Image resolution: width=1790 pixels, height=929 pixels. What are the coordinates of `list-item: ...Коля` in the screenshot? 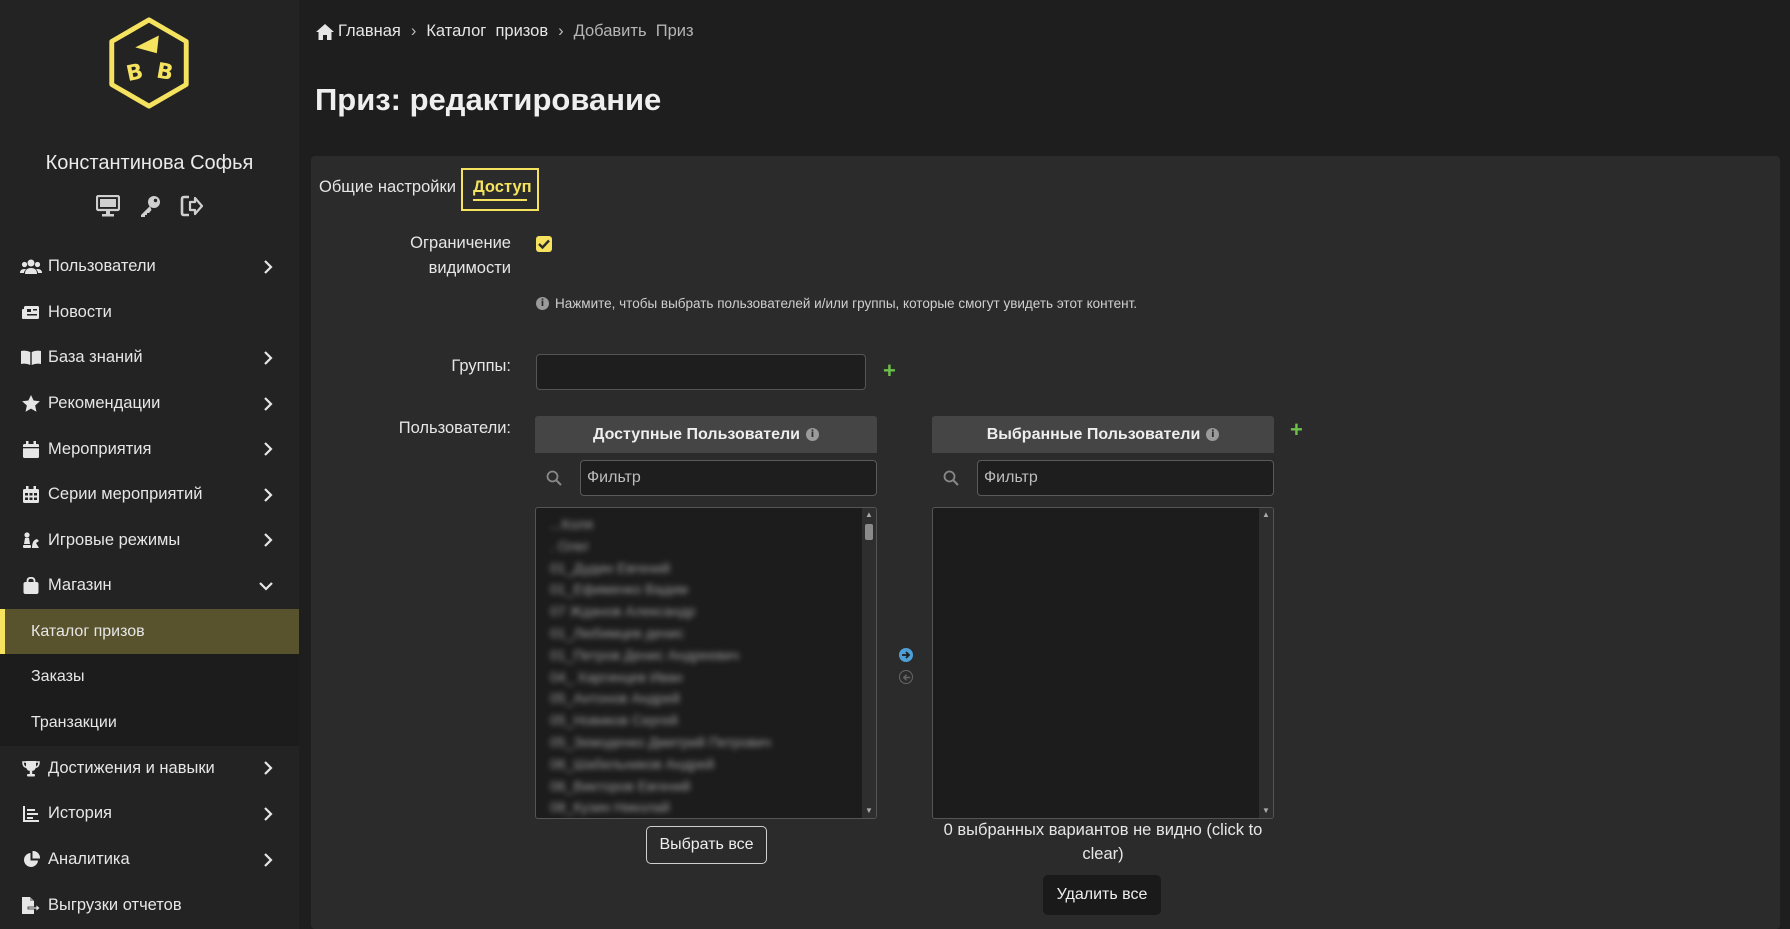 It's located at (706, 525).